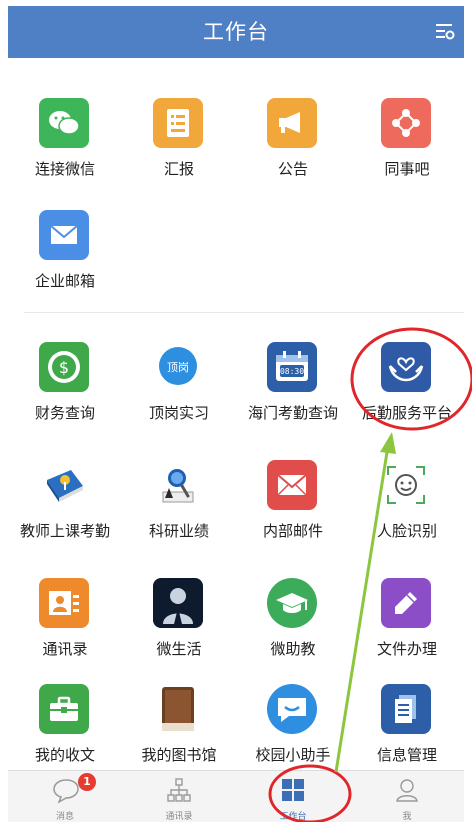  What do you see at coordinates (178, 603) in the screenshot?
I see `micro-life-icon` at bounding box center [178, 603].